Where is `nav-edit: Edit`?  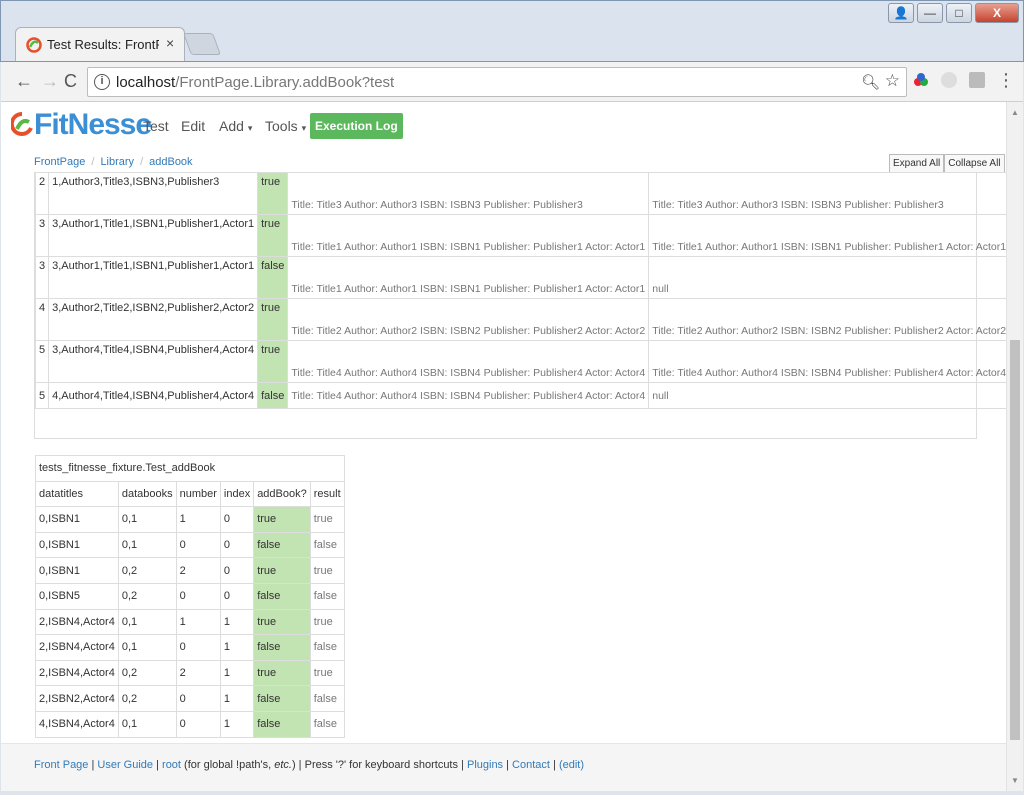 nav-edit: Edit is located at coordinates (193, 126).